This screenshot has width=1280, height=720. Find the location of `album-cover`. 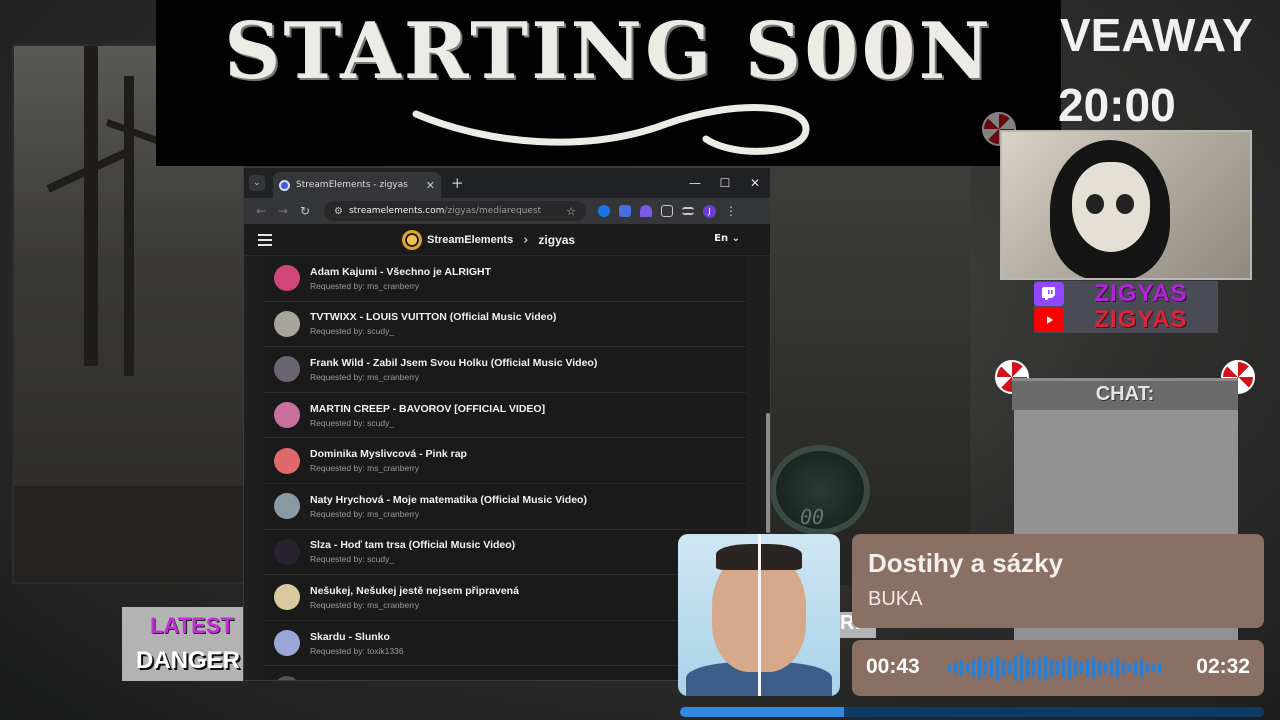

album-cover is located at coordinates (759, 615).